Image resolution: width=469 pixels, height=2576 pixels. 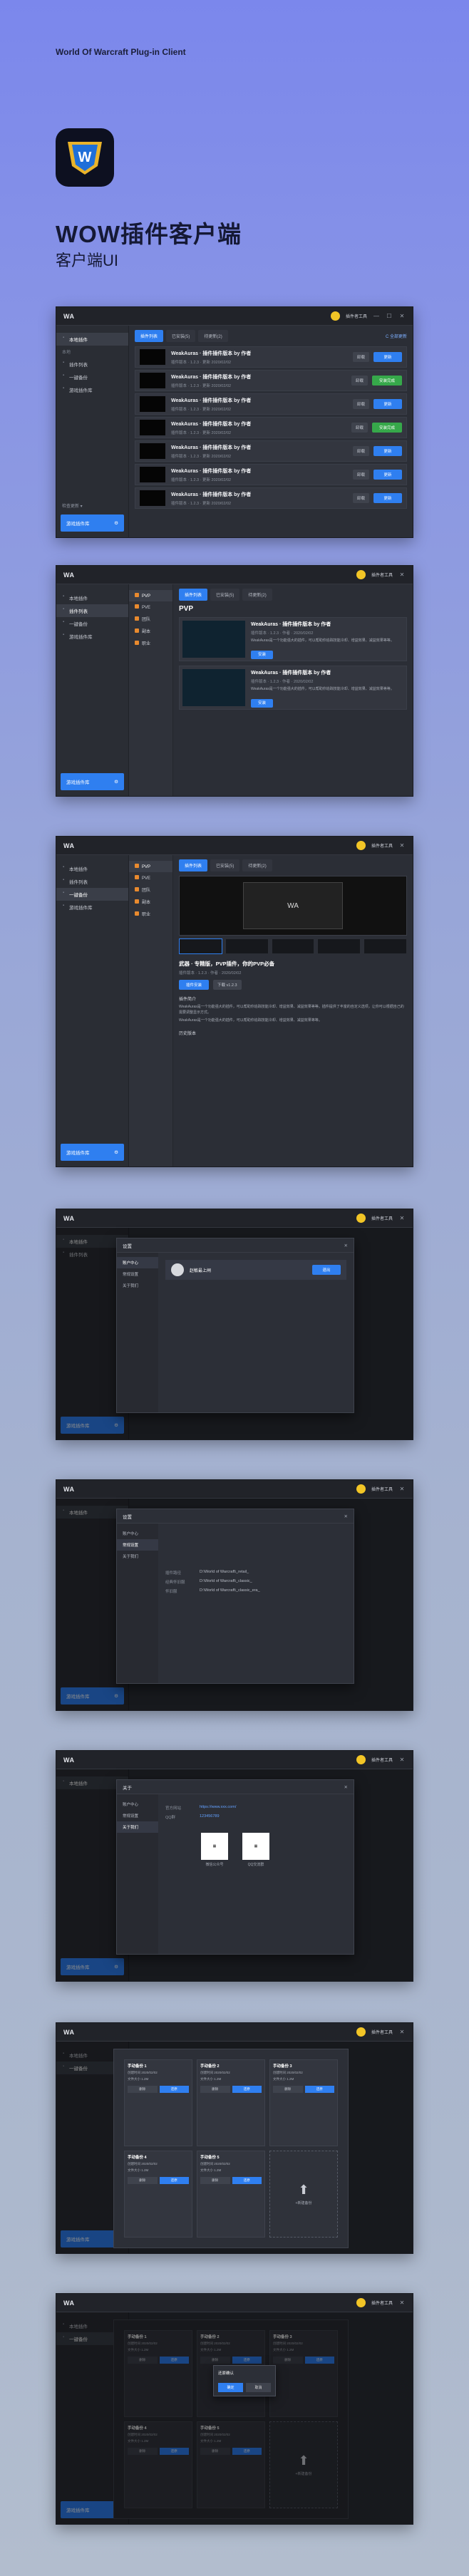 I want to click on download-button: 下载 v1.2.3, so click(x=227, y=985).